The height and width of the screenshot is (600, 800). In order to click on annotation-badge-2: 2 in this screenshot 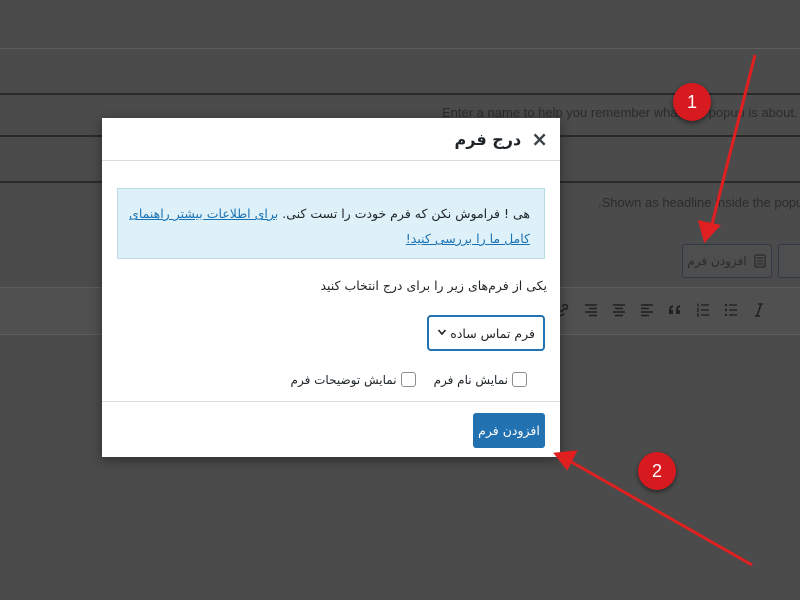, I will do `click(657, 471)`.